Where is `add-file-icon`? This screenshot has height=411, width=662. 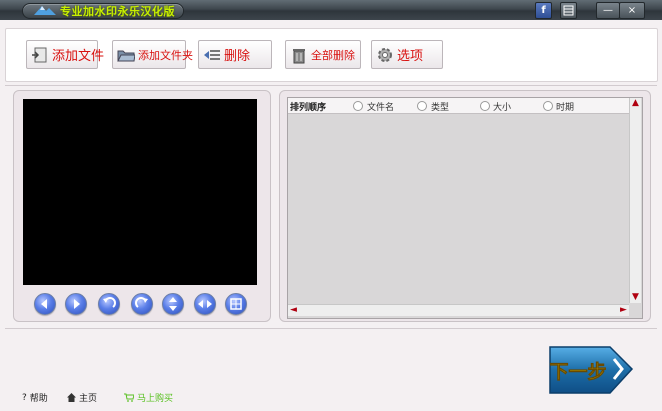
add-file-icon is located at coordinates (39, 54).